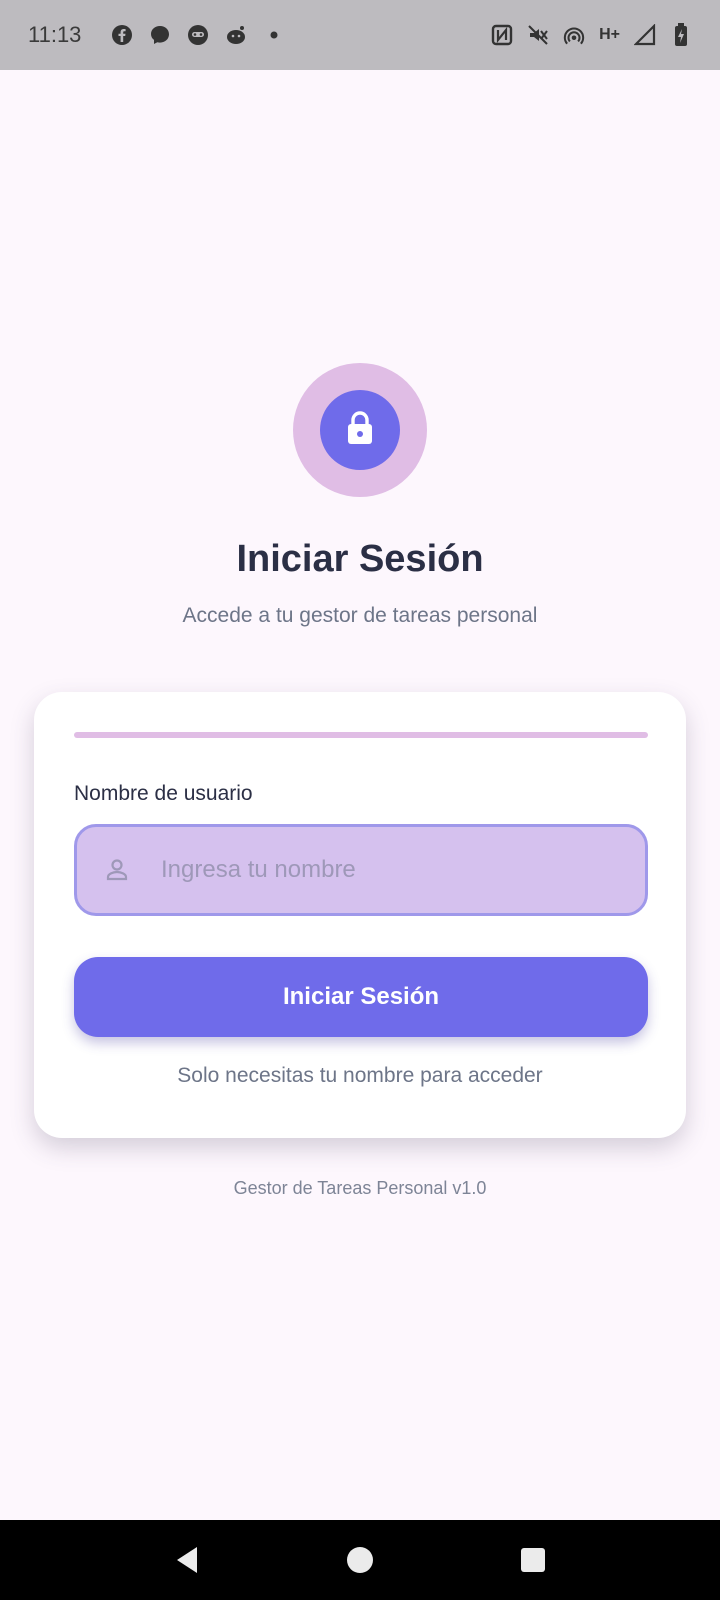  I want to click on username-label: Nombre de usuario, so click(163, 793).